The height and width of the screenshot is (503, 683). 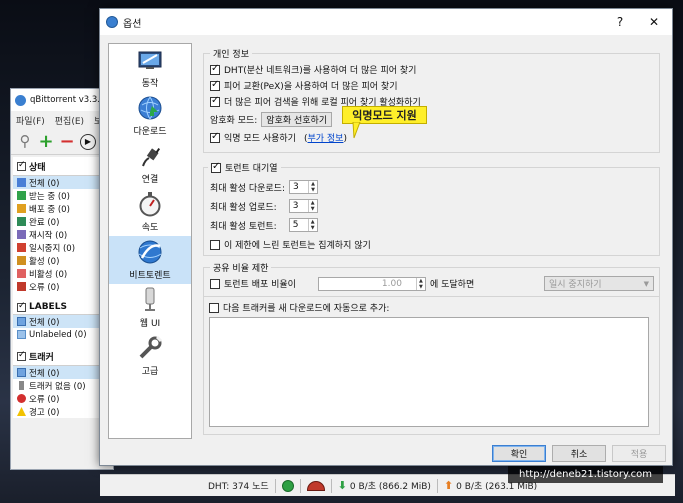 I want to click on anonymous-option: 익명 모드 사용하기 (부가 정보), so click(x=278, y=137).